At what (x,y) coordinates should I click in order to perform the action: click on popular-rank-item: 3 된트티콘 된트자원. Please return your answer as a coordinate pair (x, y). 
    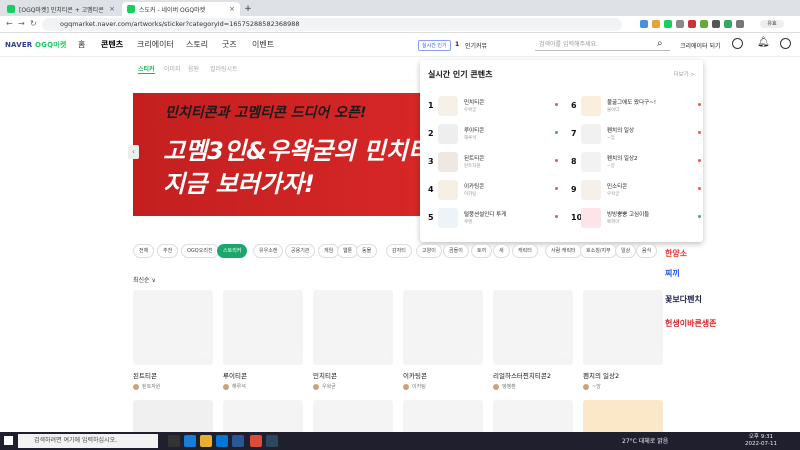
    Looking at the image, I should click on (493, 162).